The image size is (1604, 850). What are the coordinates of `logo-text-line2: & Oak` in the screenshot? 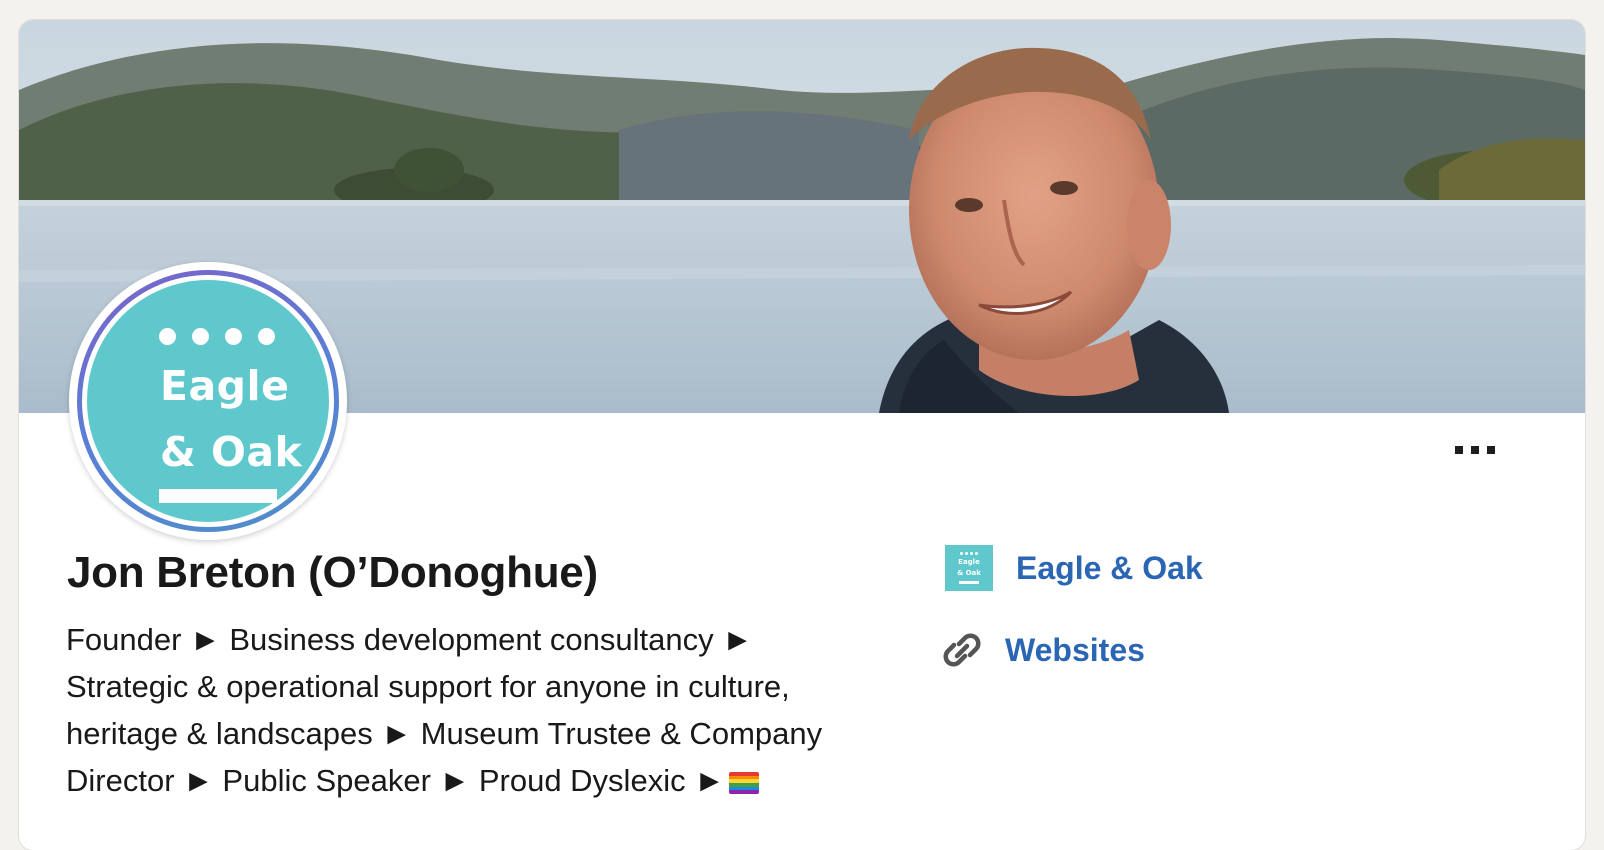 It's located at (231, 452).